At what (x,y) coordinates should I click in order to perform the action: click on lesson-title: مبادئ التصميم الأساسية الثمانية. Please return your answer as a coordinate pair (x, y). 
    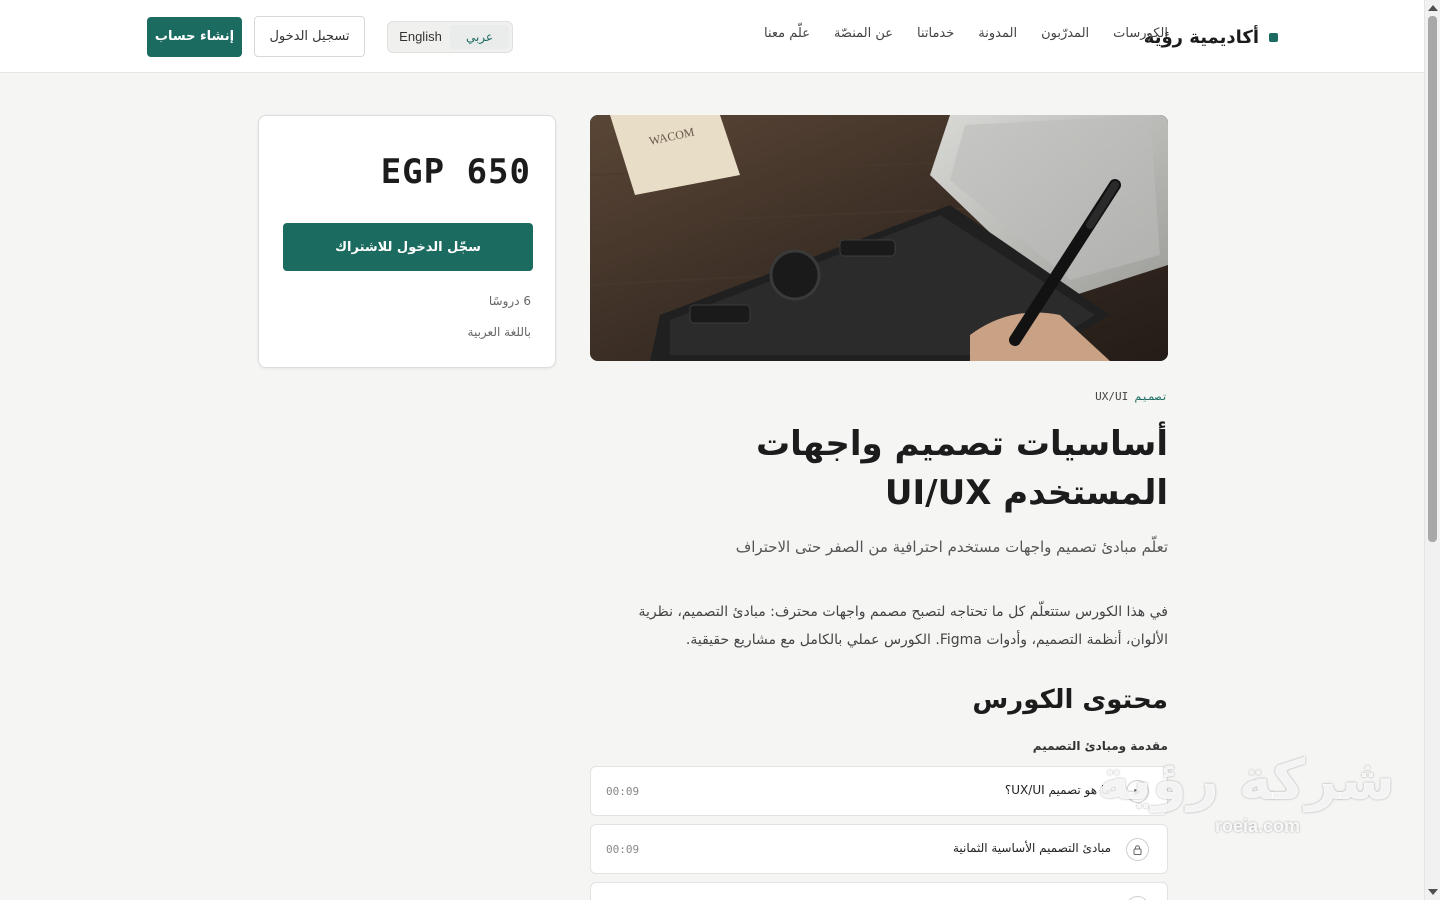
    Looking at the image, I should click on (1031, 848).